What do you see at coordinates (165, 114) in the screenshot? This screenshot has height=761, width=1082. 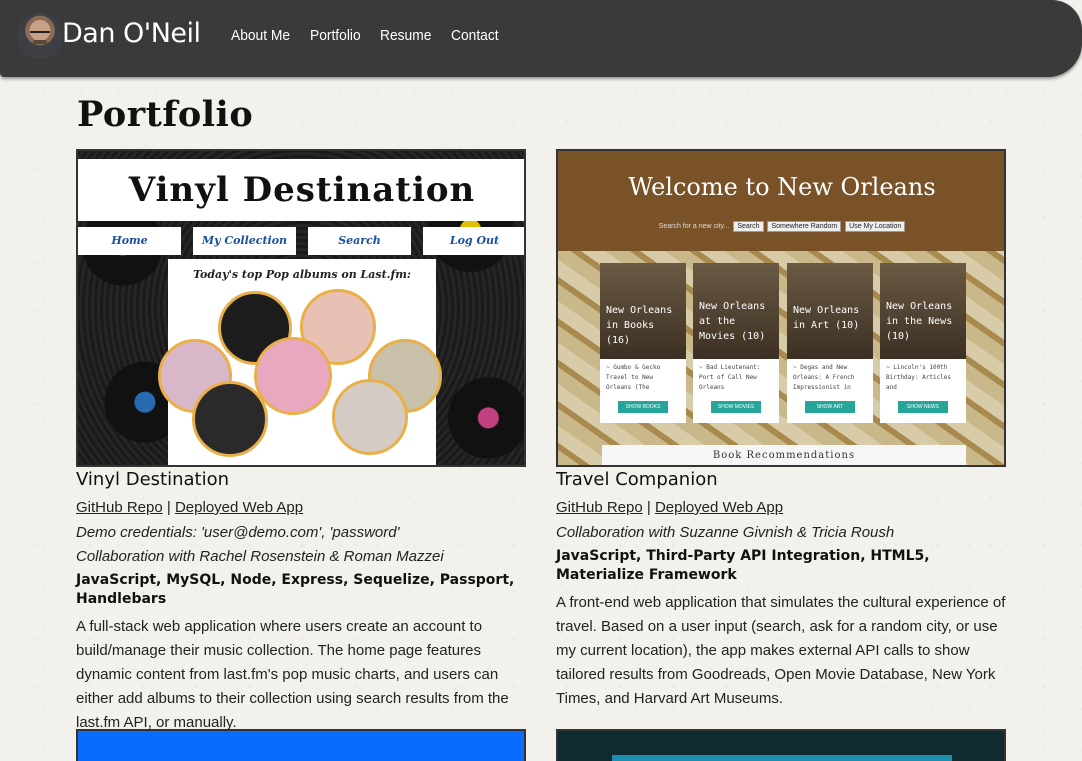 I see `page-title: Portfolio` at bounding box center [165, 114].